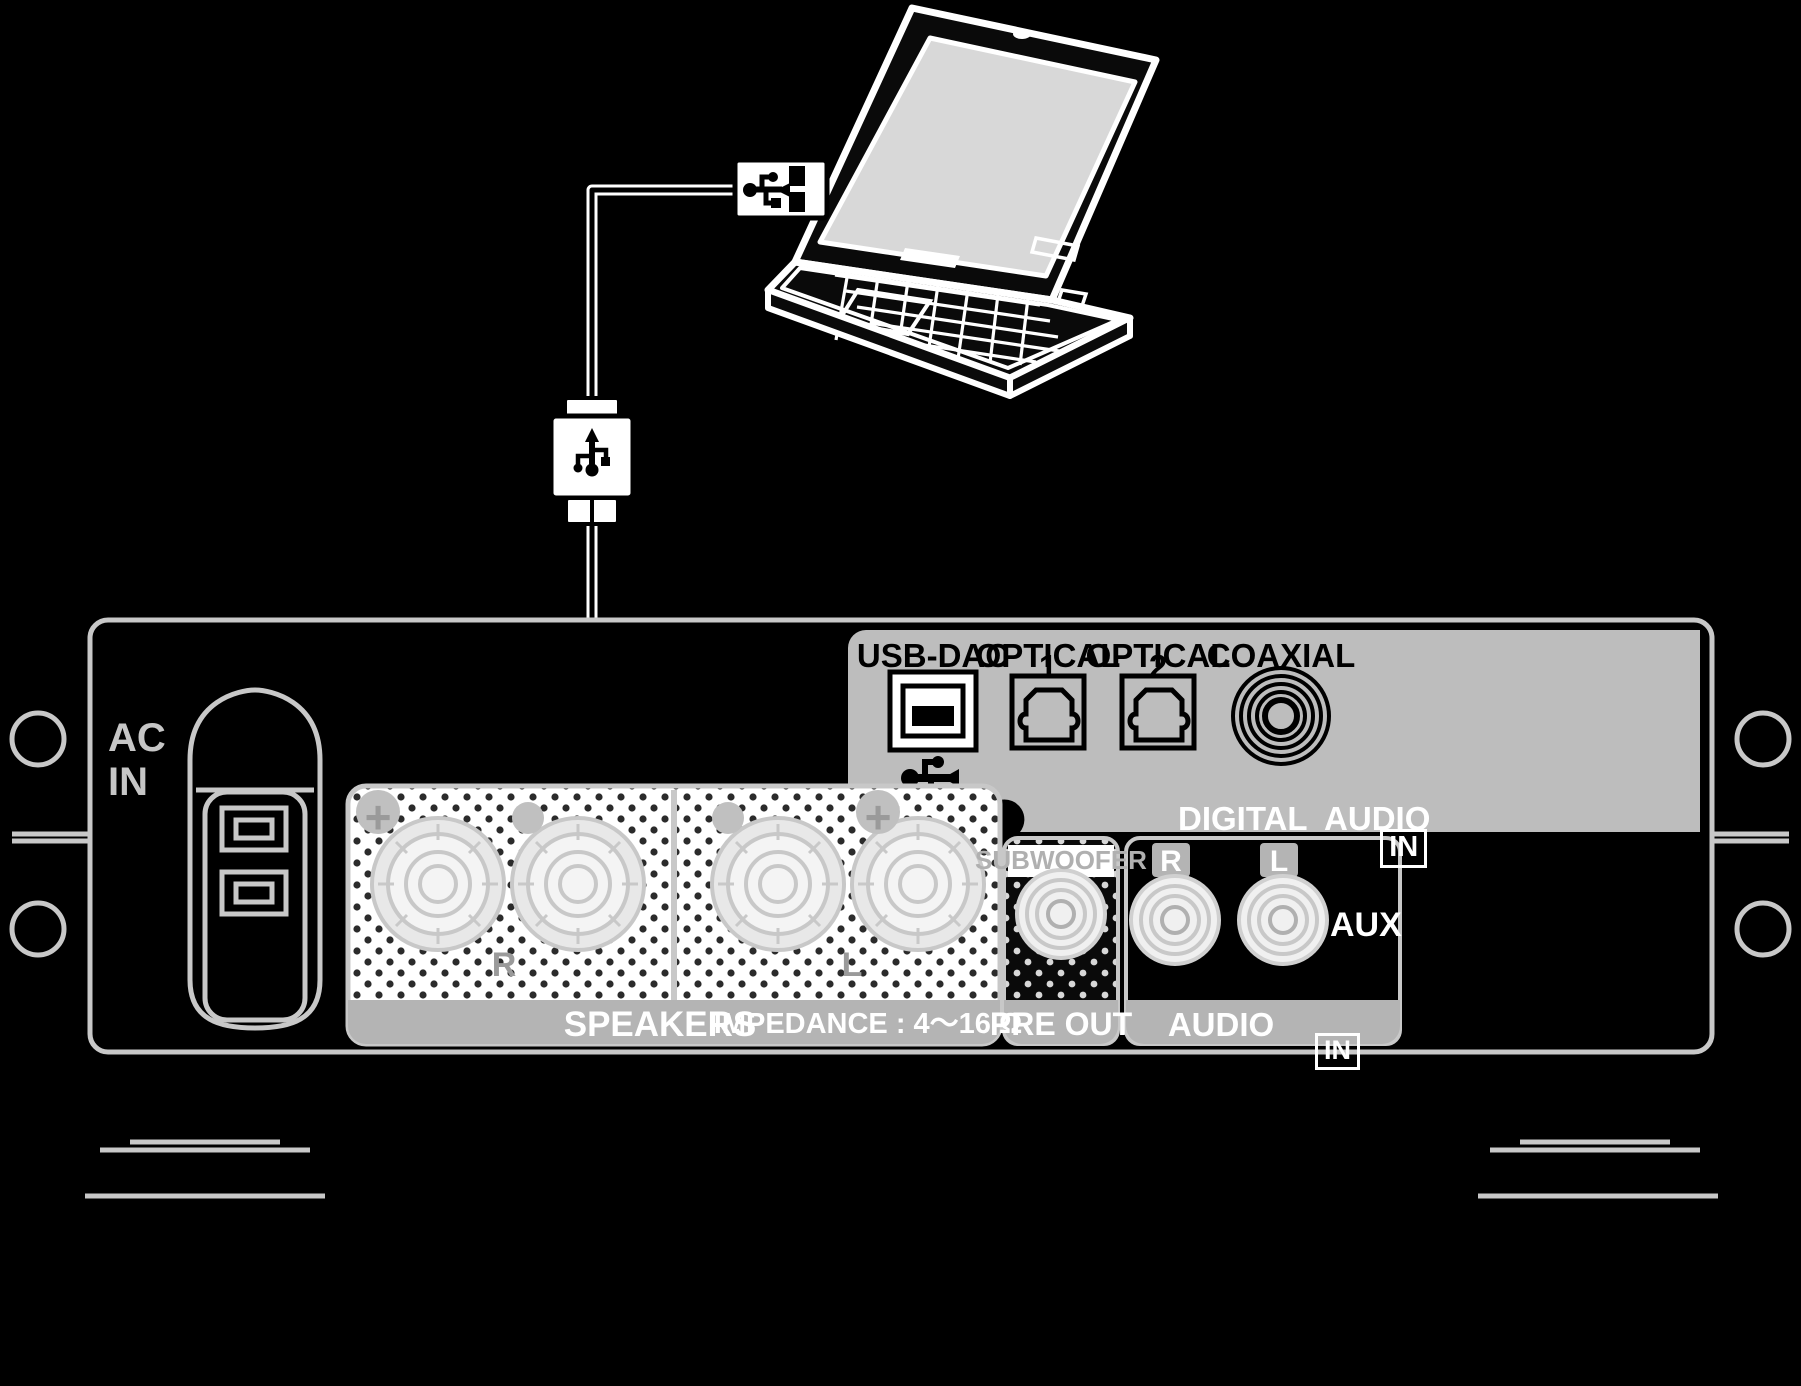  What do you see at coordinates (1048, 666) in the screenshot?
I see `optical-1-port-sublabel: 1` at bounding box center [1048, 666].